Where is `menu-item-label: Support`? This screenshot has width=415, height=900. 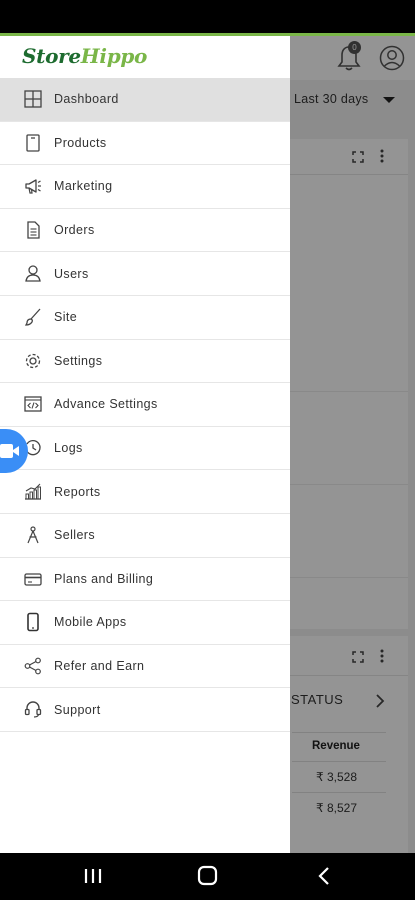
menu-item-label: Support is located at coordinates (77, 709).